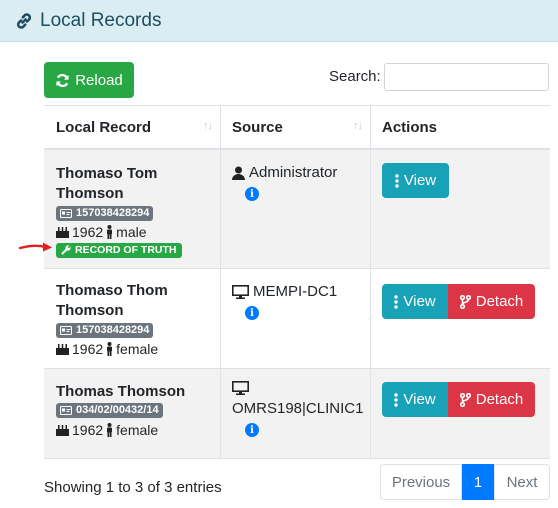  I want to click on reload-label: Reload, so click(99, 80).